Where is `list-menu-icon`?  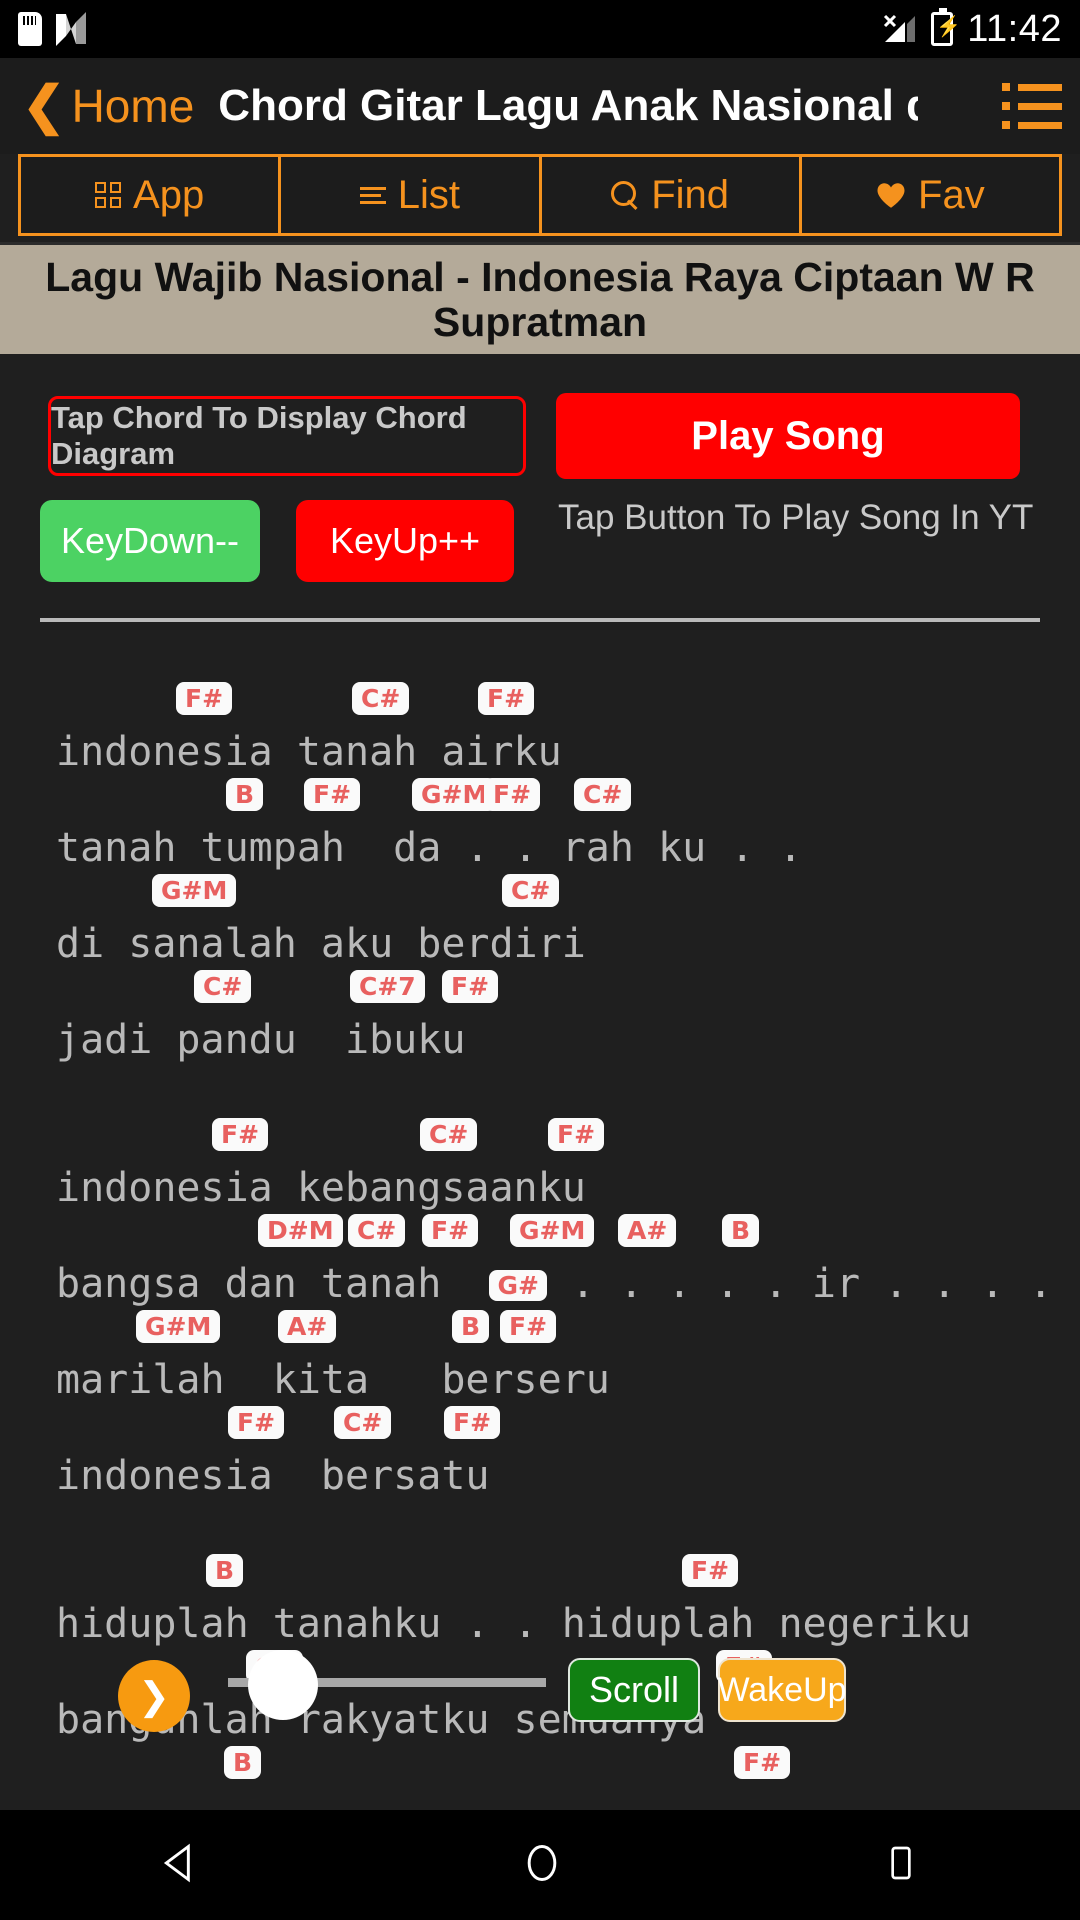
list-menu-icon is located at coordinates (1032, 106).